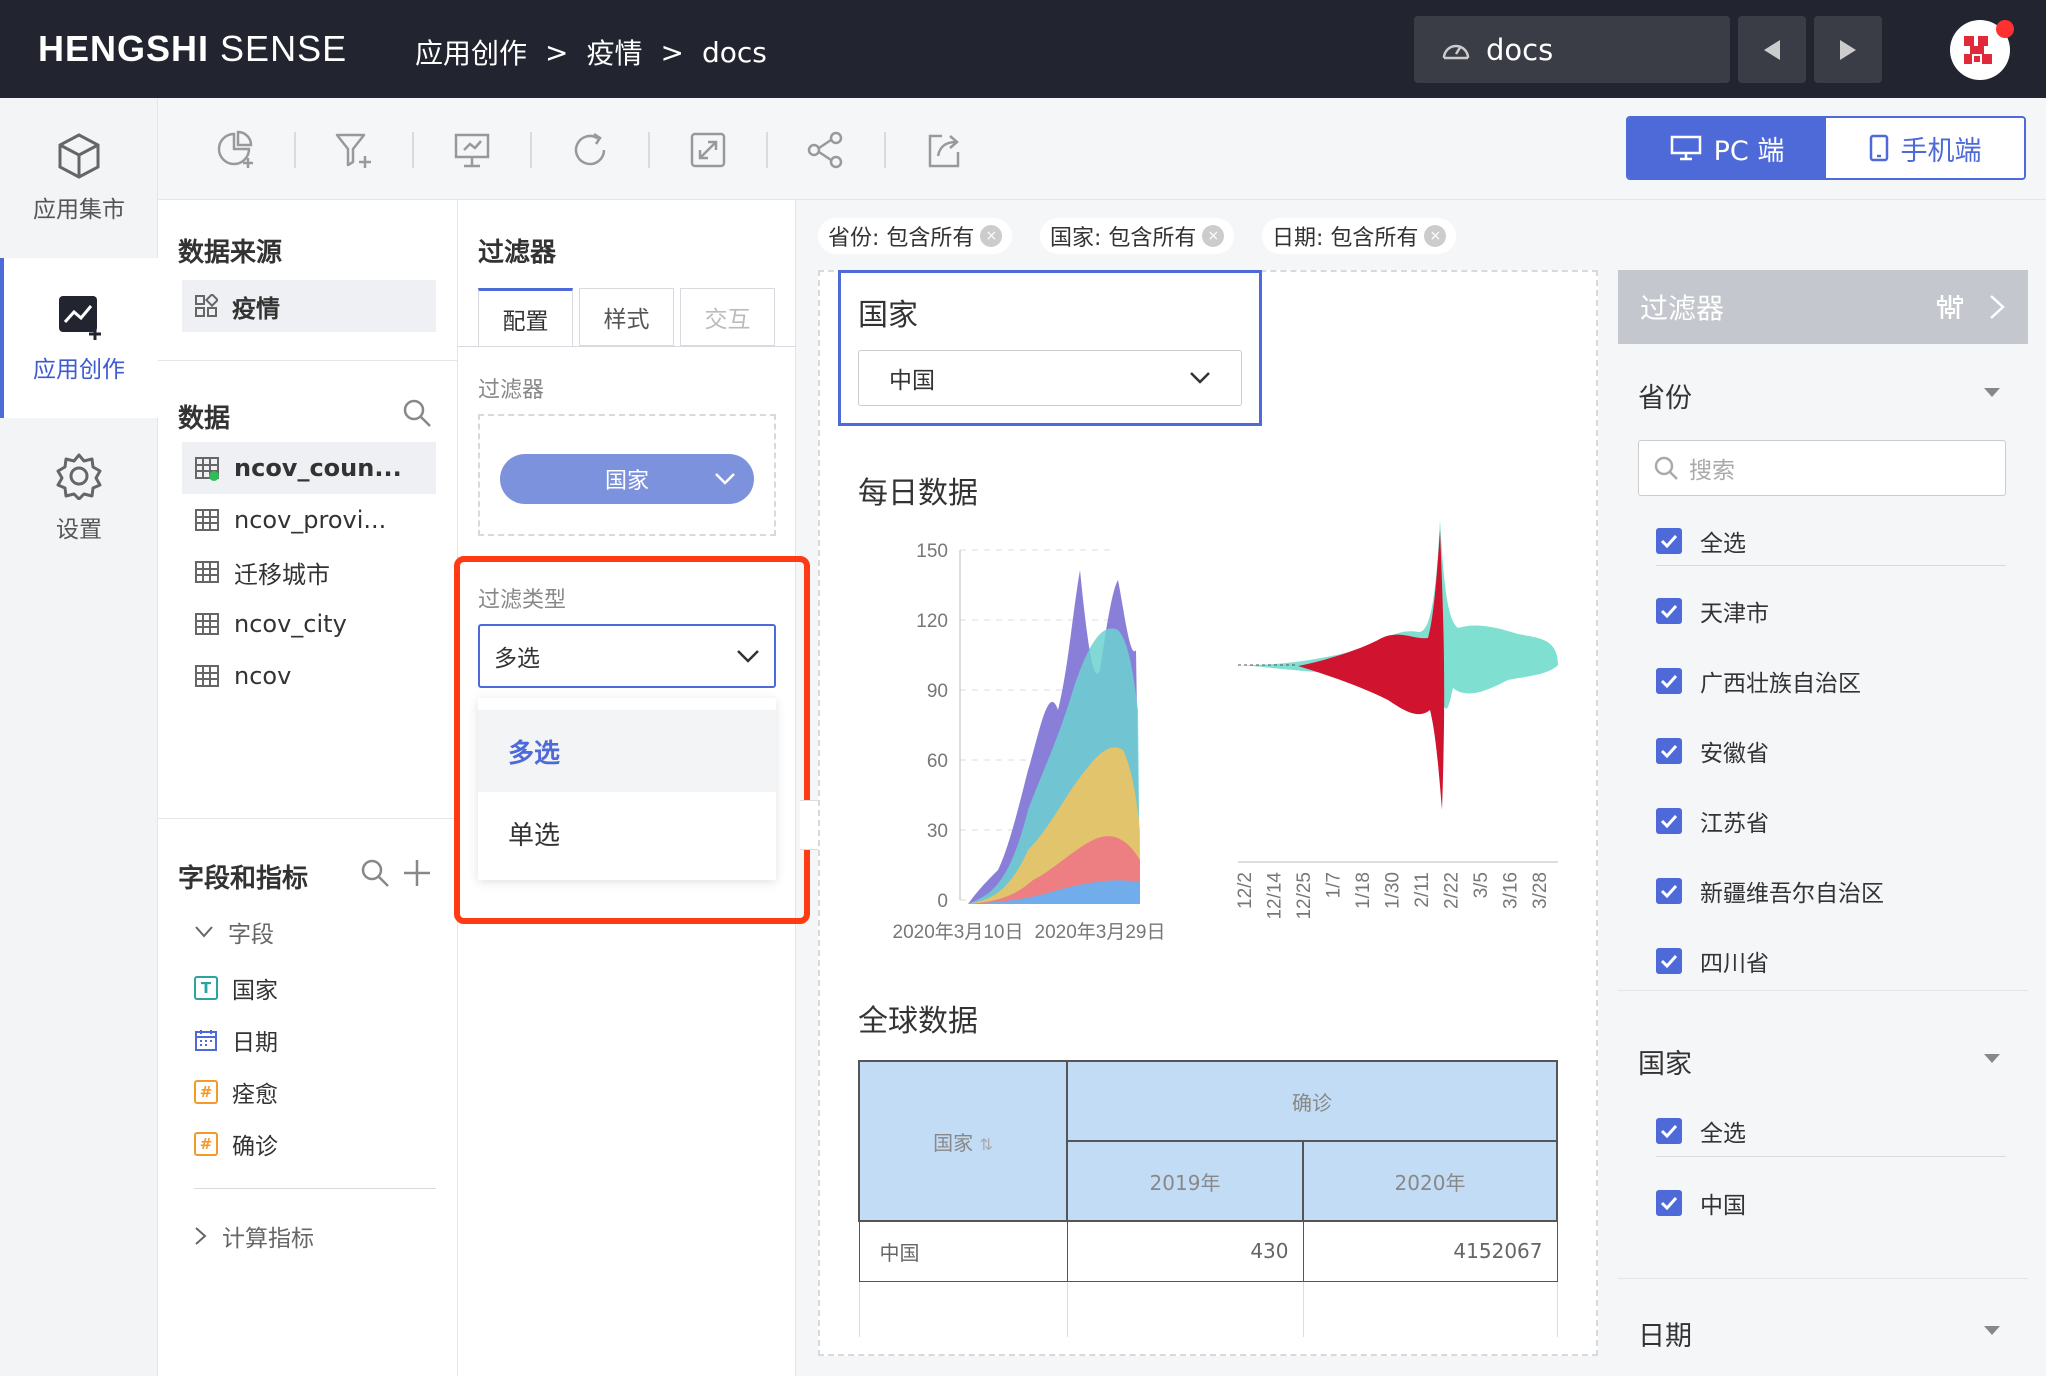 This screenshot has width=2046, height=1376. I want to click on config-tabs: 配置 样式 交互, so click(626, 317).